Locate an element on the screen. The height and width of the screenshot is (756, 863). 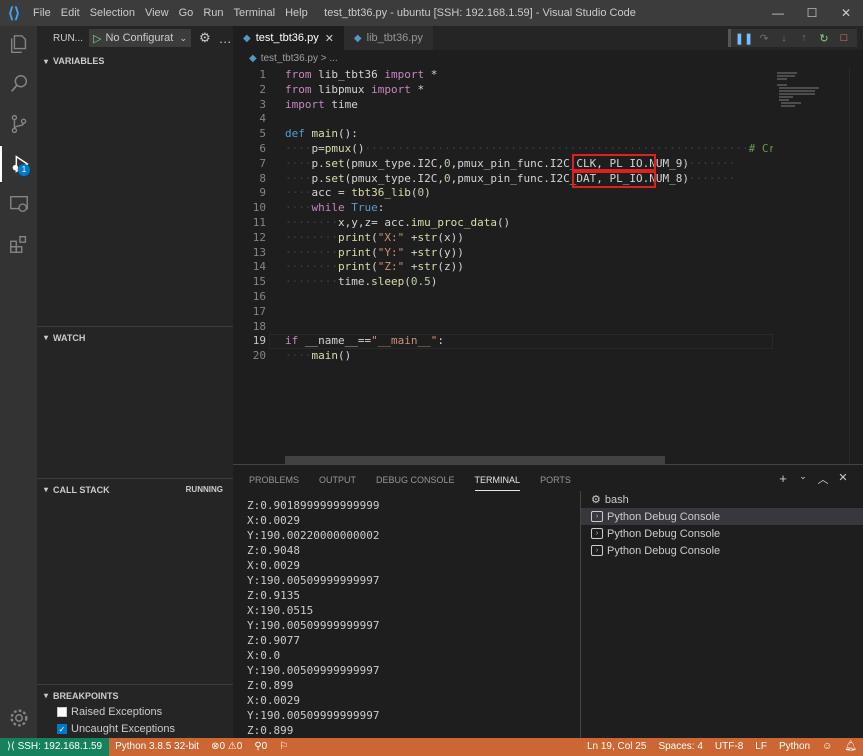
tab-ports: PORTS is located at coordinates (555, 480).